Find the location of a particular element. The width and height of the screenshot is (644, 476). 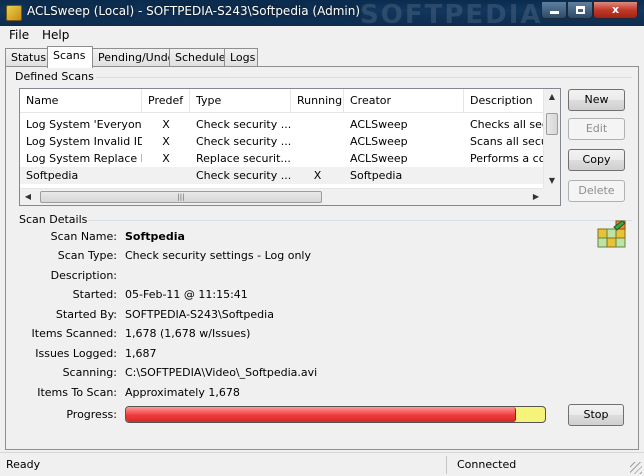

scroll-down-icon: ▼ is located at coordinates (552, 181).